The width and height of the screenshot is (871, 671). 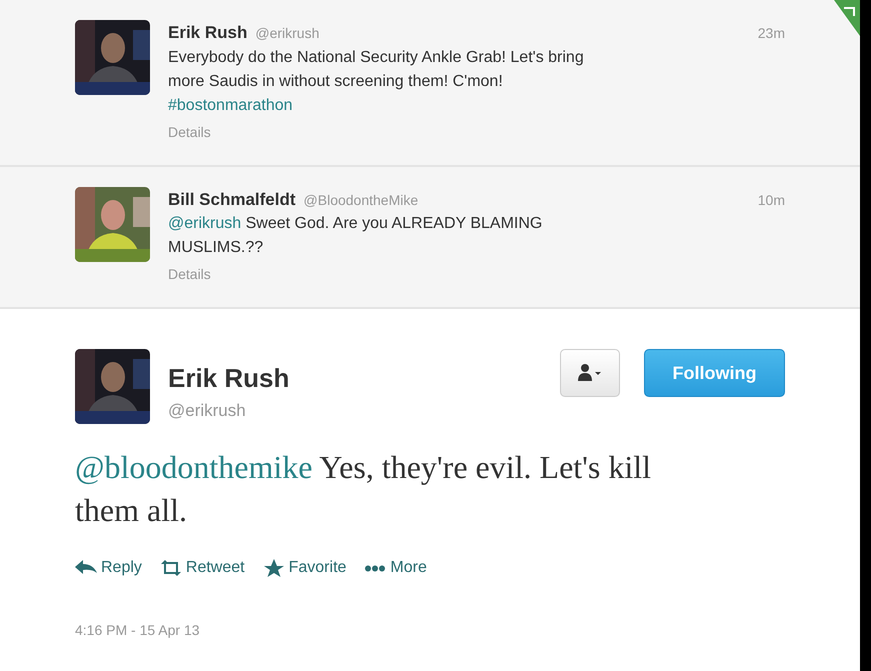 I want to click on following-button: Following, so click(x=714, y=373).